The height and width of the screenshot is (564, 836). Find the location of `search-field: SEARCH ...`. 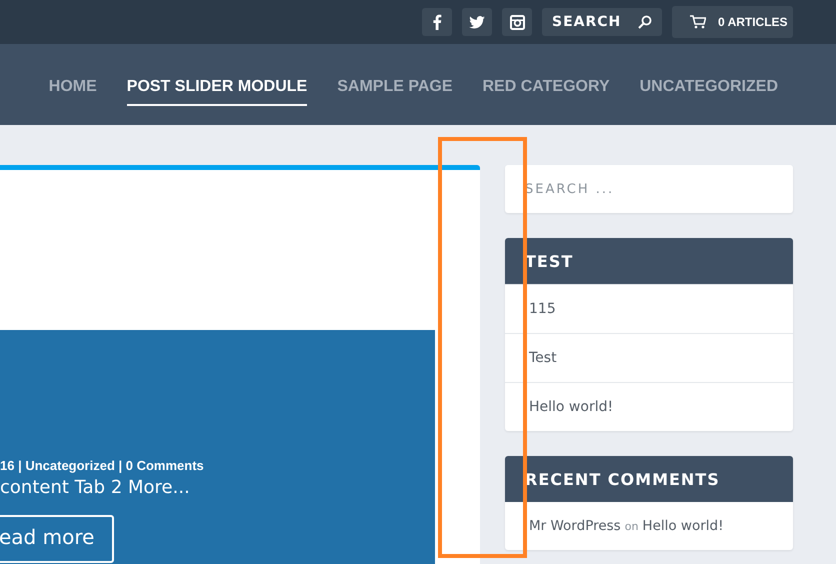

search-field: SEARCH ... is located at coordinates (649, 189).